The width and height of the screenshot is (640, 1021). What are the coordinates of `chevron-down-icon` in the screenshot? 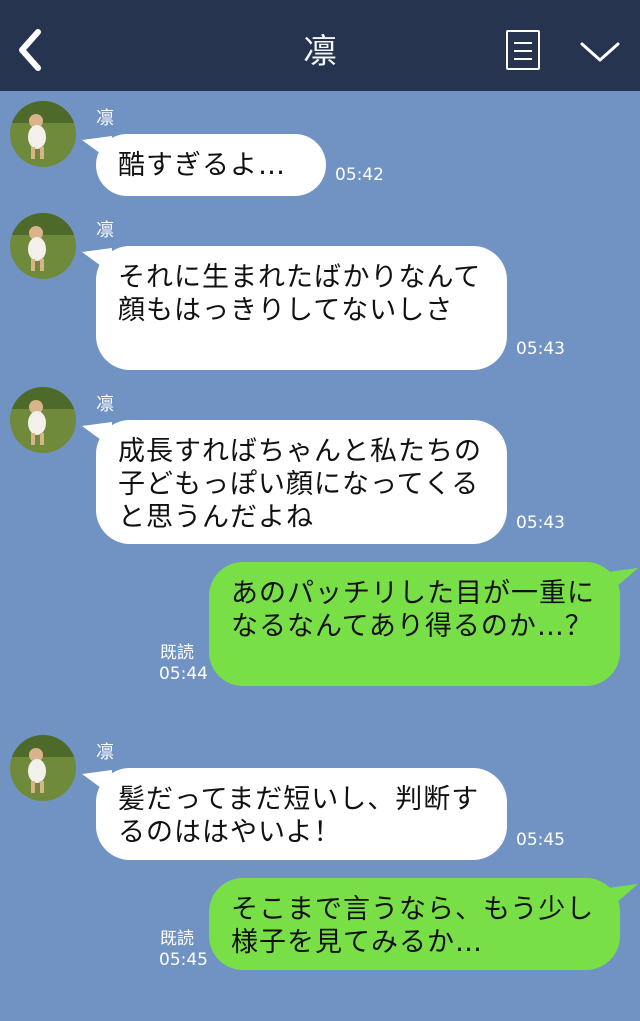 It's located at (600, 51).